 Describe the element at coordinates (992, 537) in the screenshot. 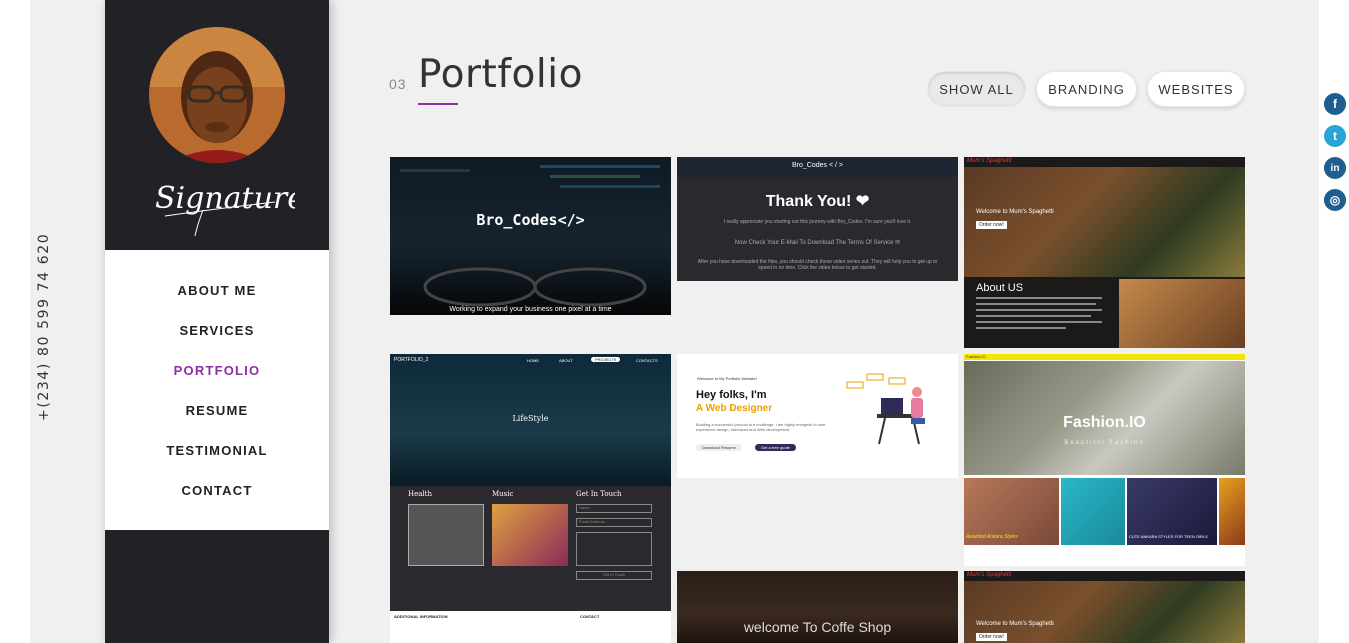

I see `tile-caption-1: Awarded Ankara Styles` at that location.